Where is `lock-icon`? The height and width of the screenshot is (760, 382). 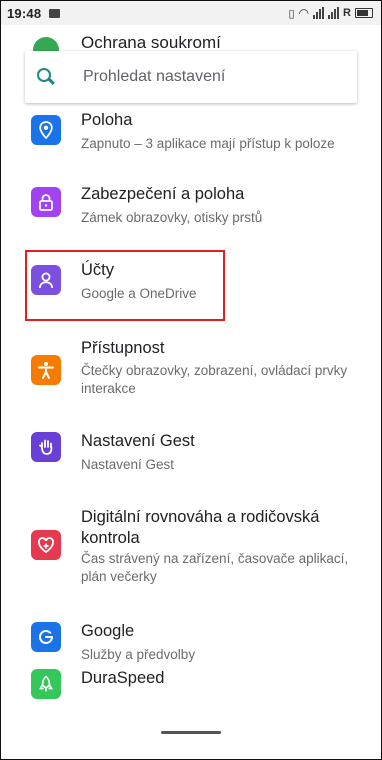
lock-icon is located at coordinates (46, 202).